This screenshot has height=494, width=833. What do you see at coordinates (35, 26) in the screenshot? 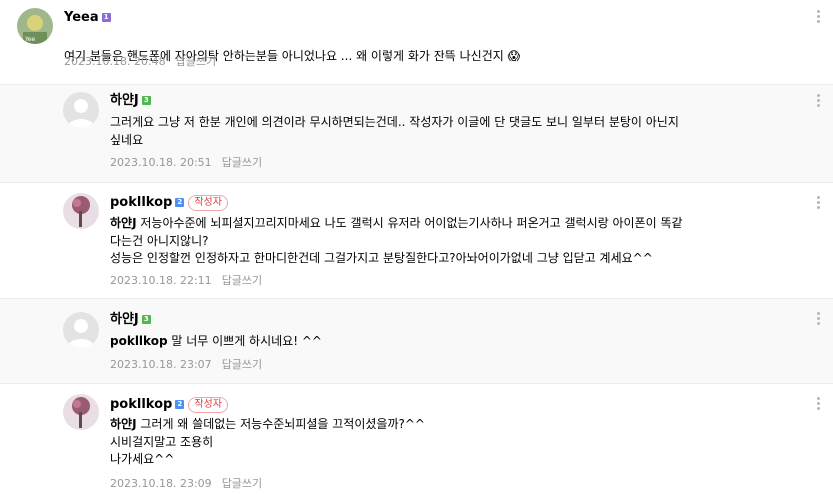
I see `avatar: Yee` at bounding box center [35, 26].